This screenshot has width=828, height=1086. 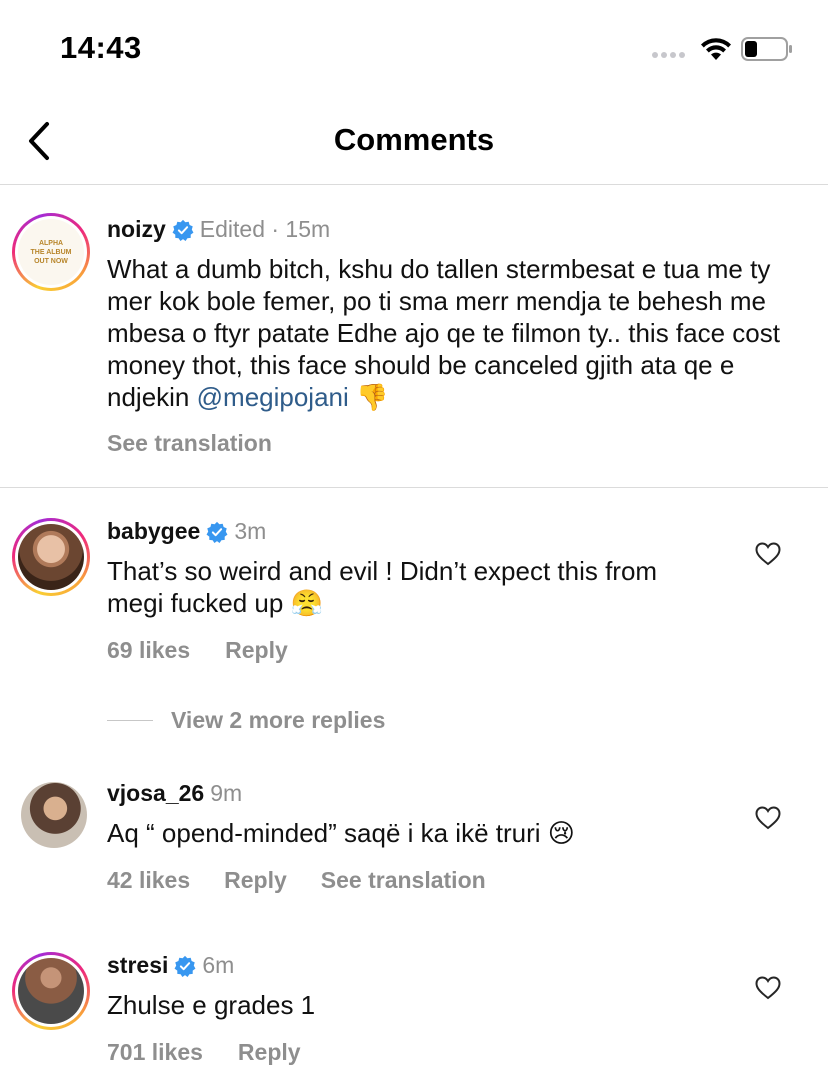 I want to click on comment-meta: 9m, so click(x=226, y=793).